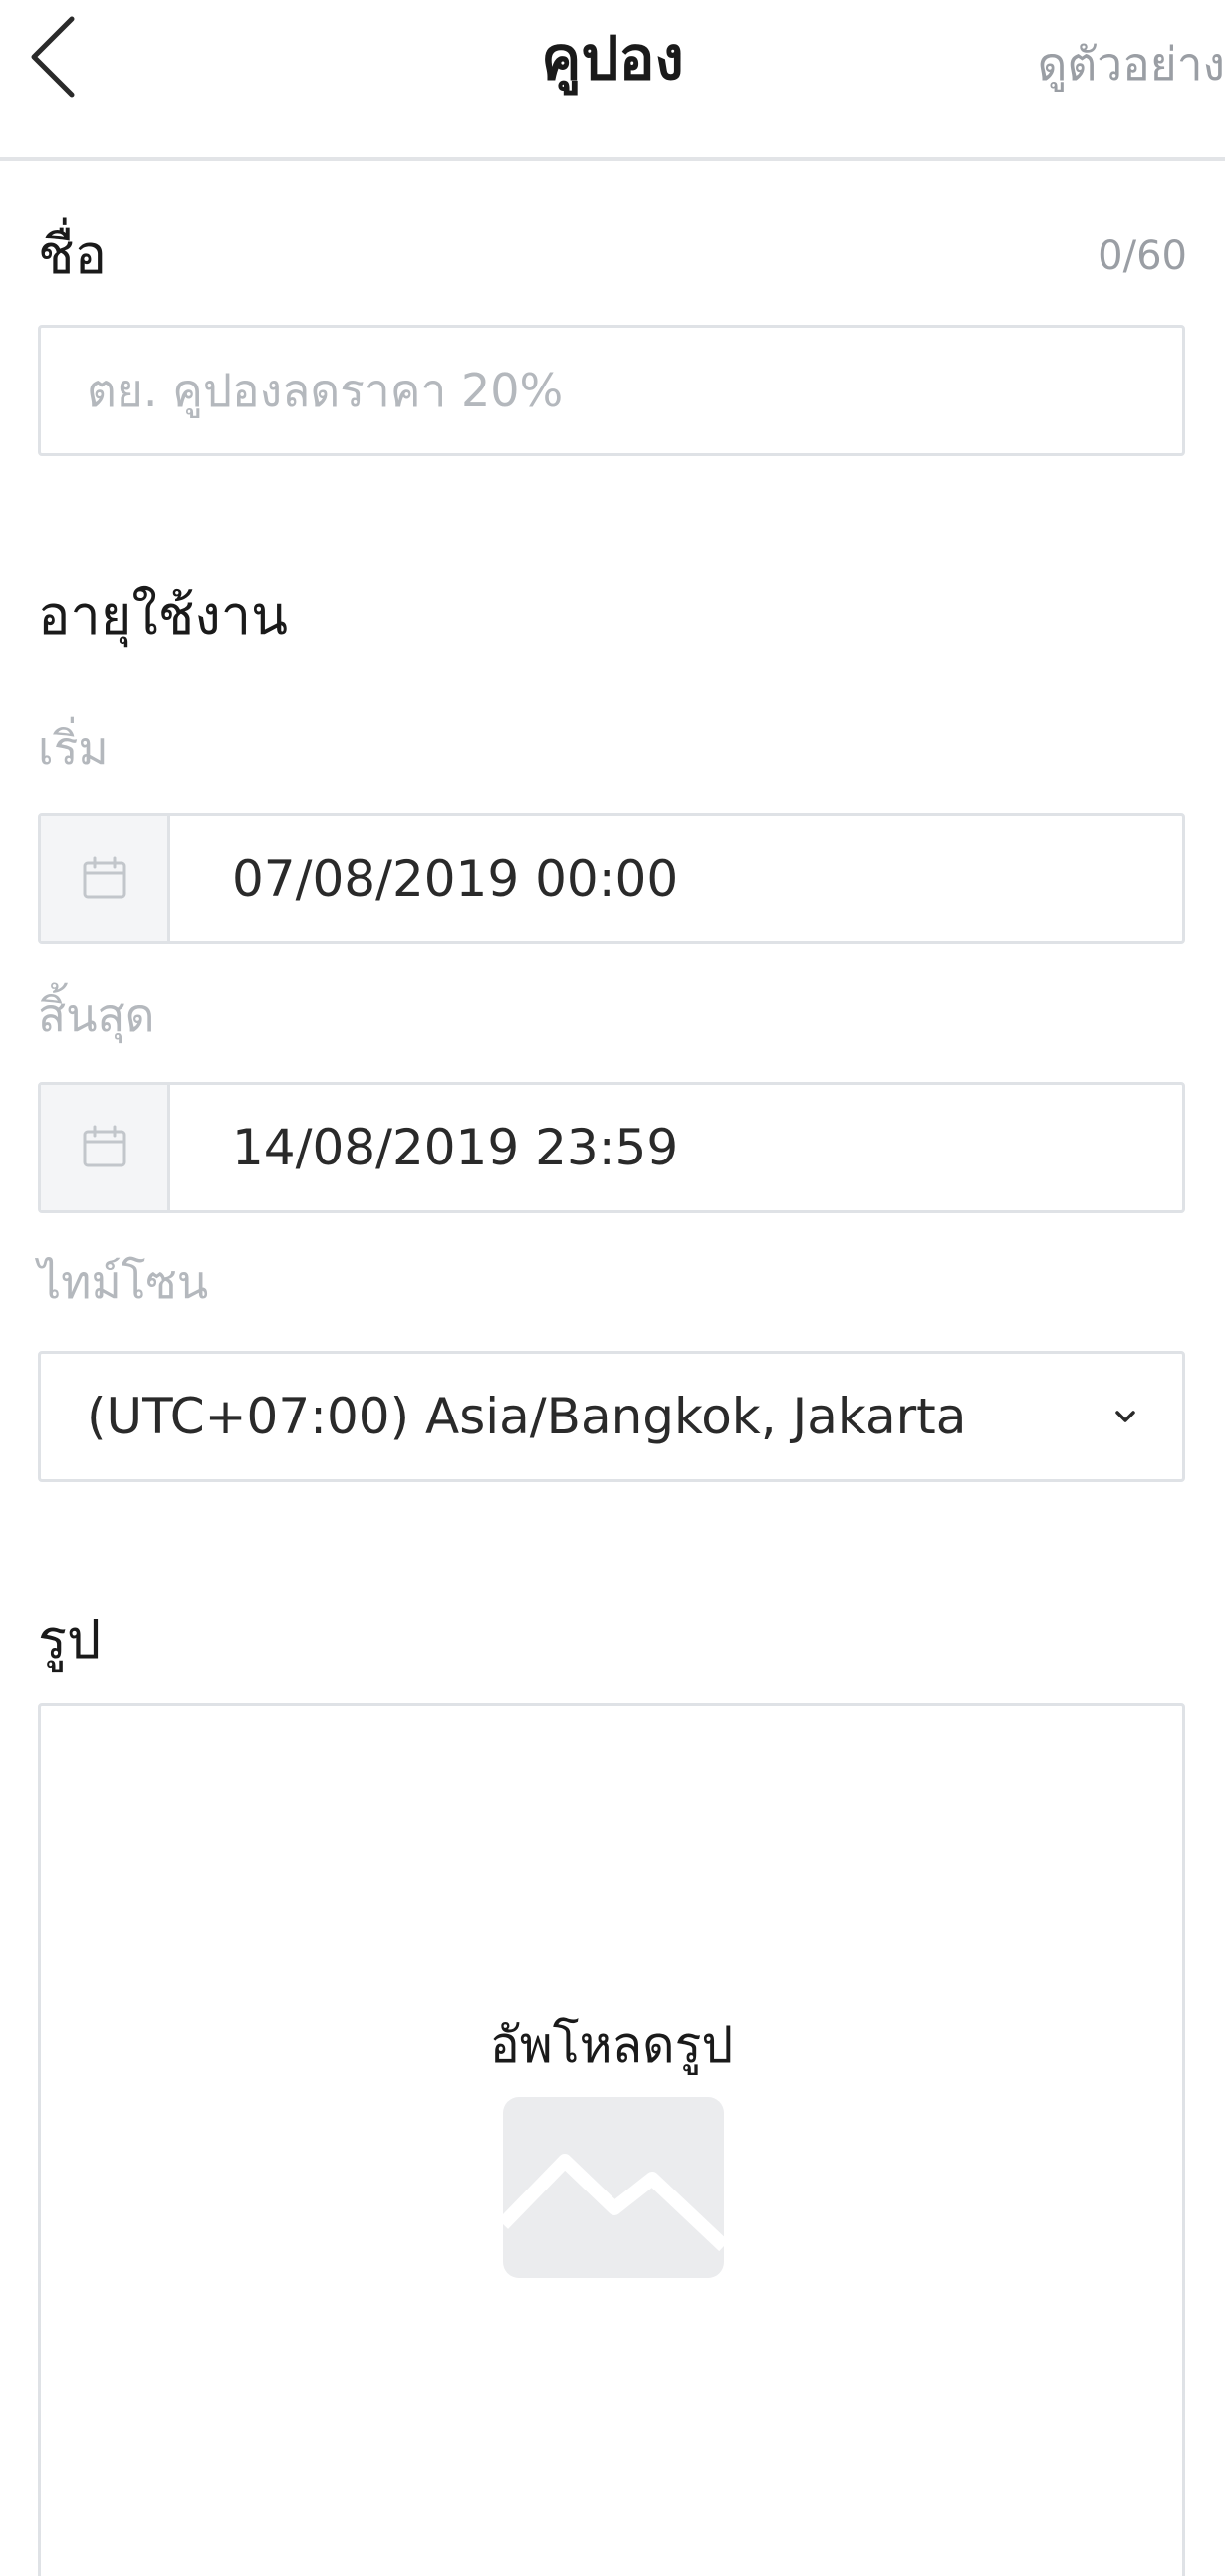 The width and height of the screenshot is (1225, 2576). Describe the element at coordinates (456, 878) in the screenshot. I see `start-date-value: 07/08/2019 00:00` at that location.